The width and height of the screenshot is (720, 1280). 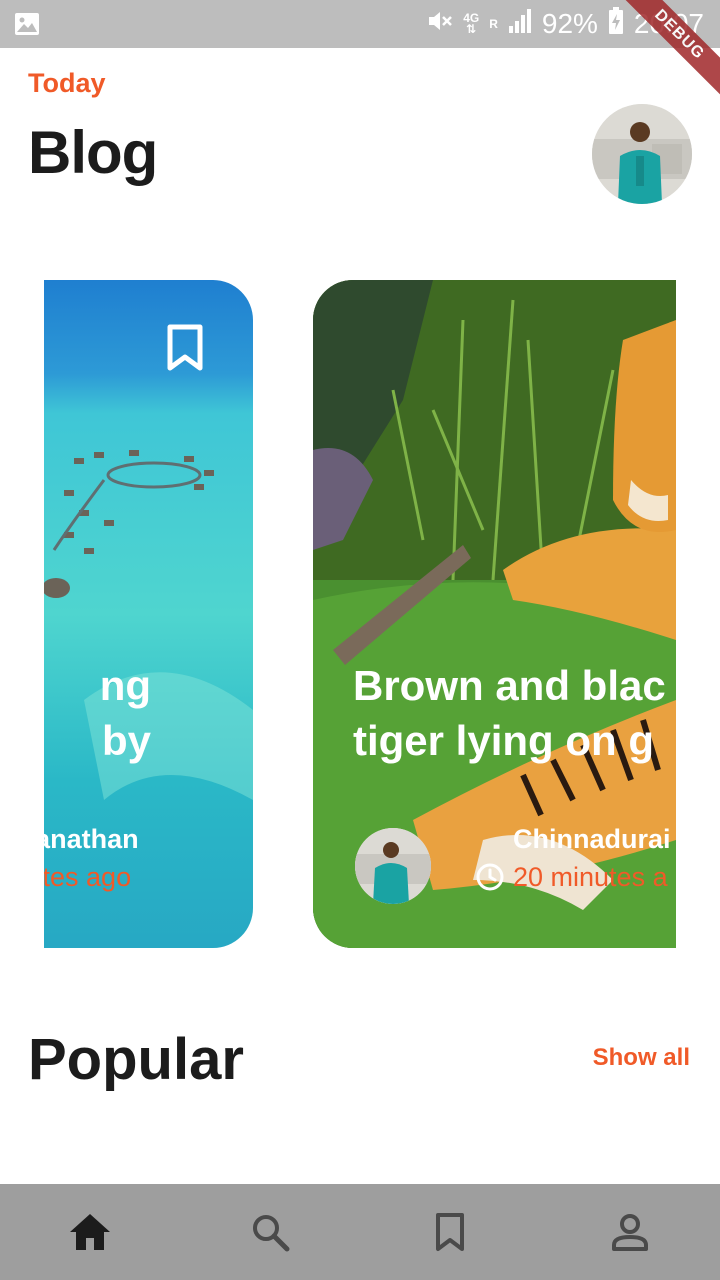 What do you see at coordinates (630, 1232) in the screenshot?
I see `profile-icon` at bounding box center [630, 1232].